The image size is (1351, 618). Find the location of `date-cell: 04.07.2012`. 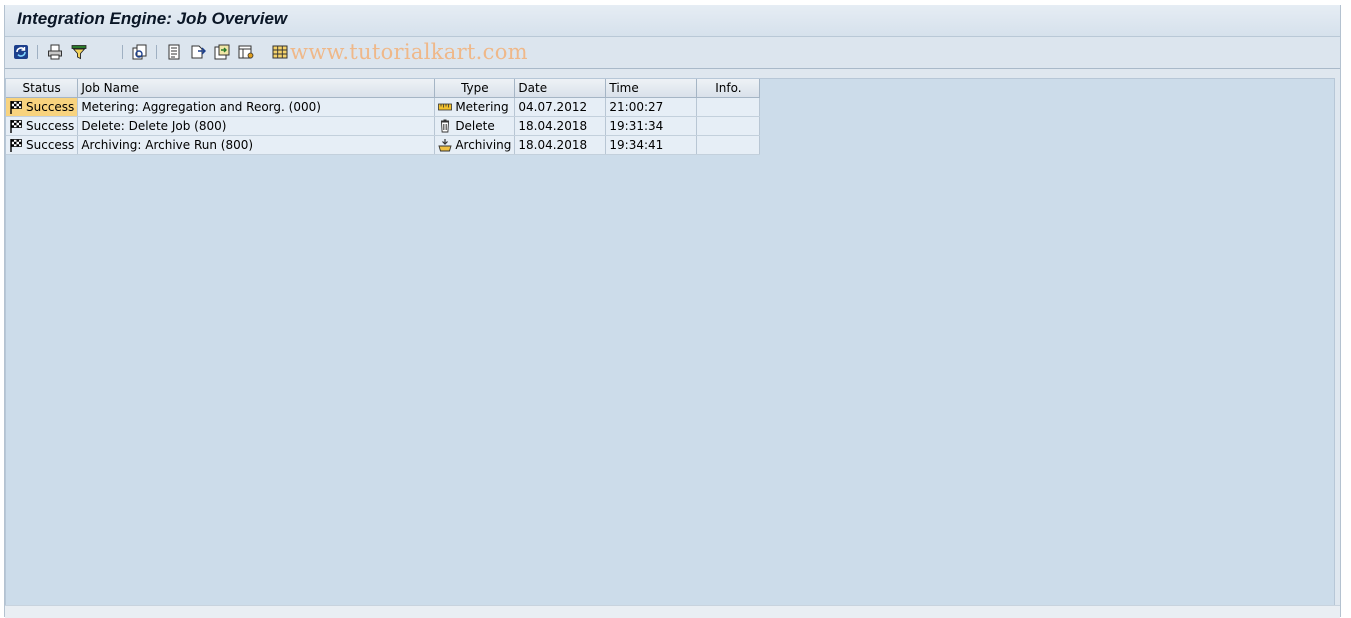

date-cell: 04.07.2012 is located at coordinates (560, 107).